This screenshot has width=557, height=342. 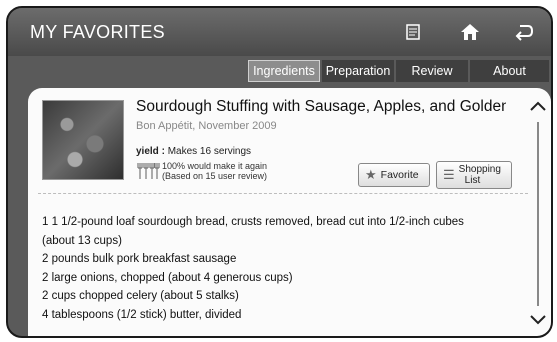 I want to click on section-divider, so click(x=283, y=193).